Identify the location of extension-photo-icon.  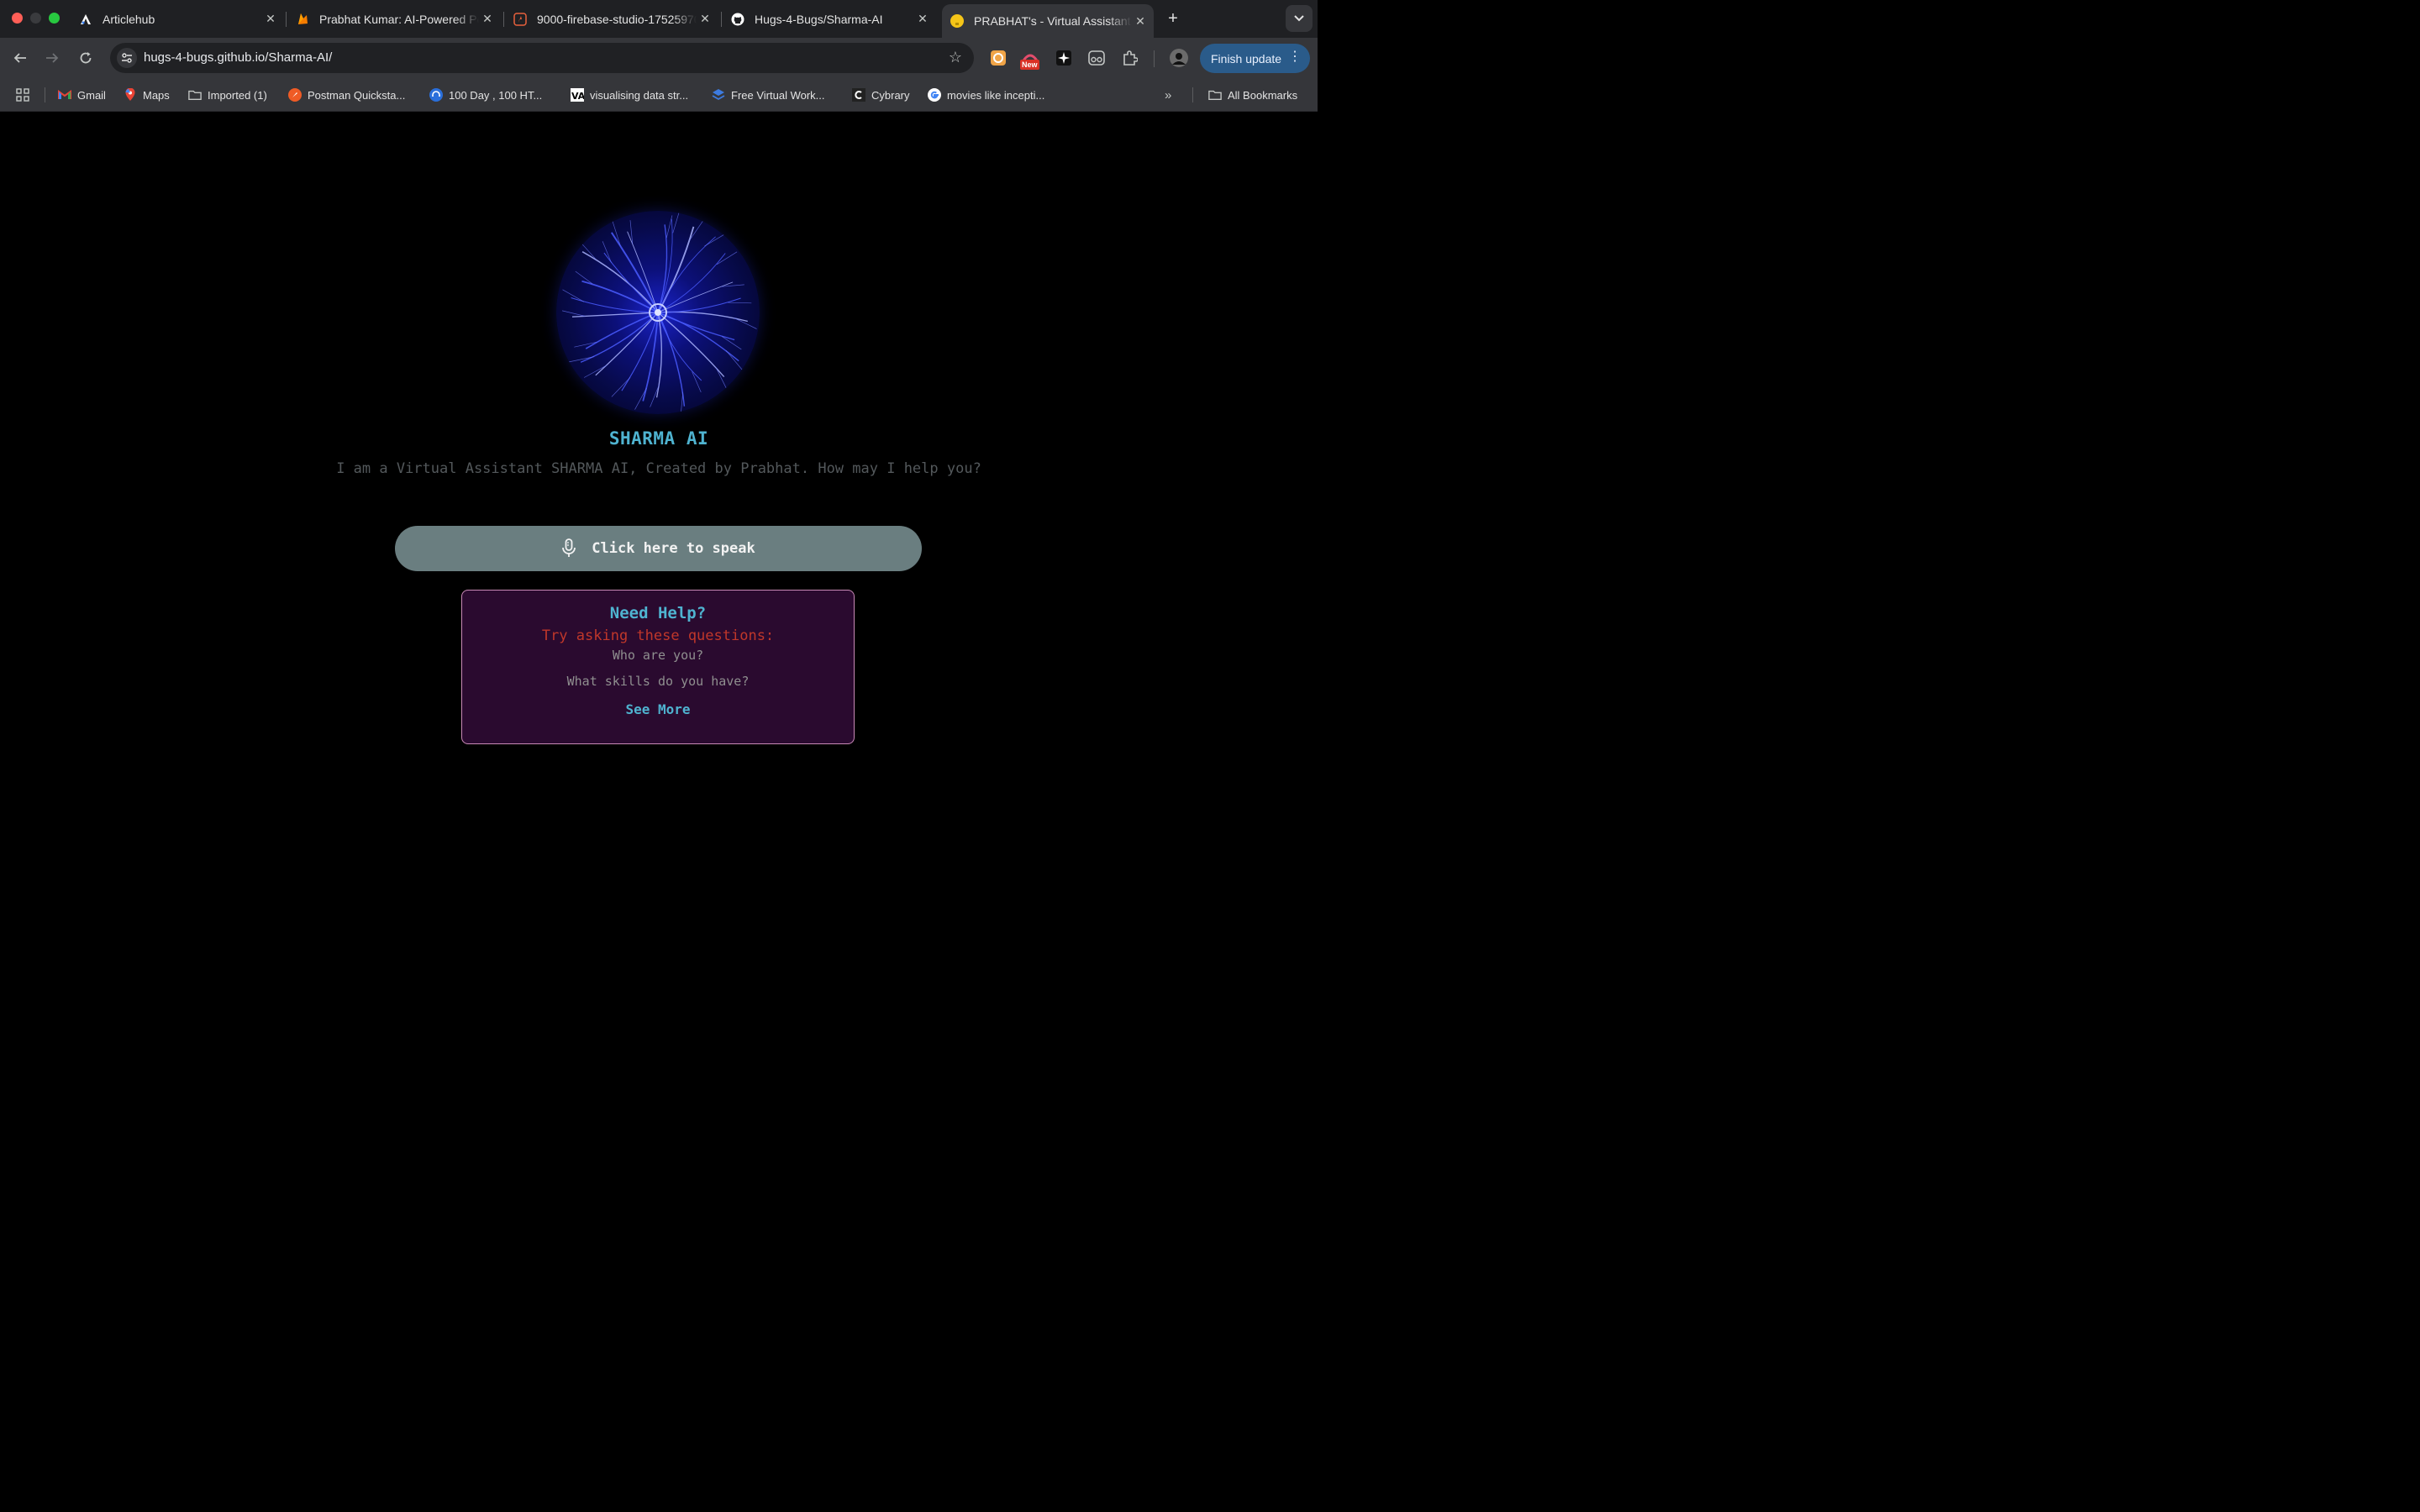
(998, 58).